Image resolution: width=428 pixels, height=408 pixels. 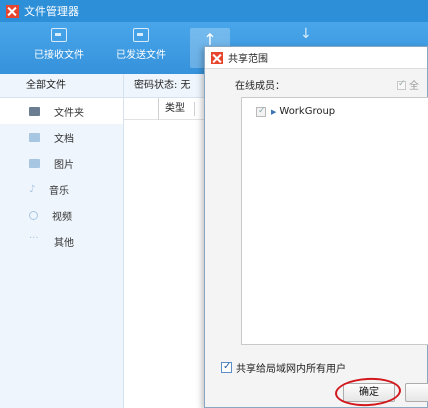 What do you see at coordinates (141, 35) in the screenshot?
I see `outbox-icon` at bounding box center [141, 35].